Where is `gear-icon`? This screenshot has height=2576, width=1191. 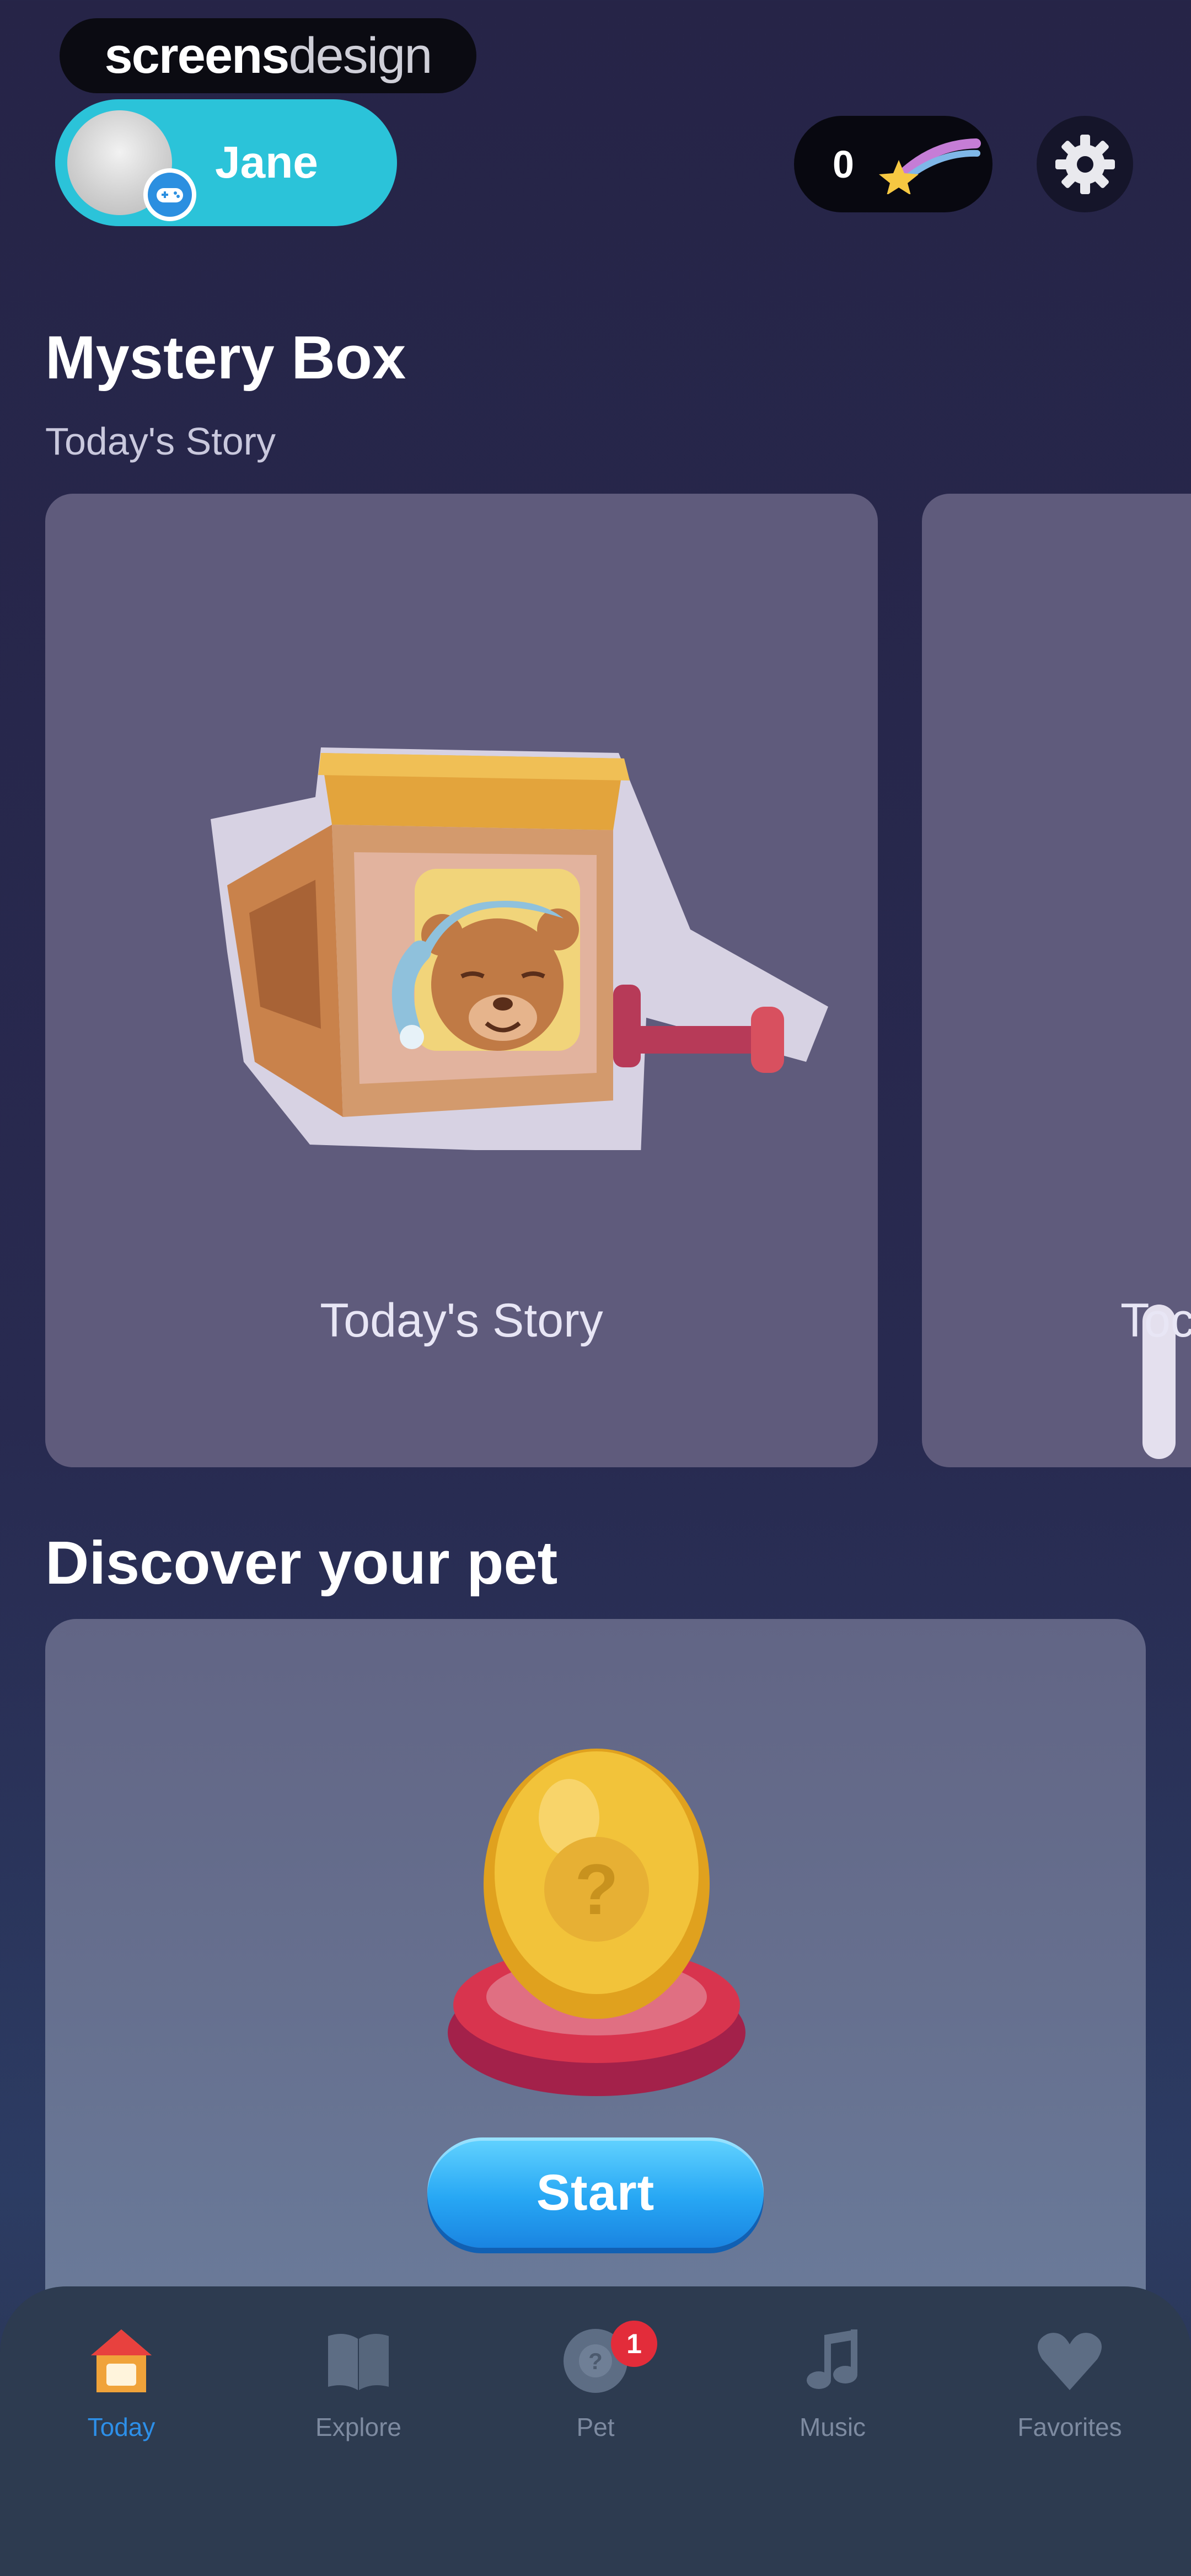
gear-icon is located at coordinates (1085, 164).